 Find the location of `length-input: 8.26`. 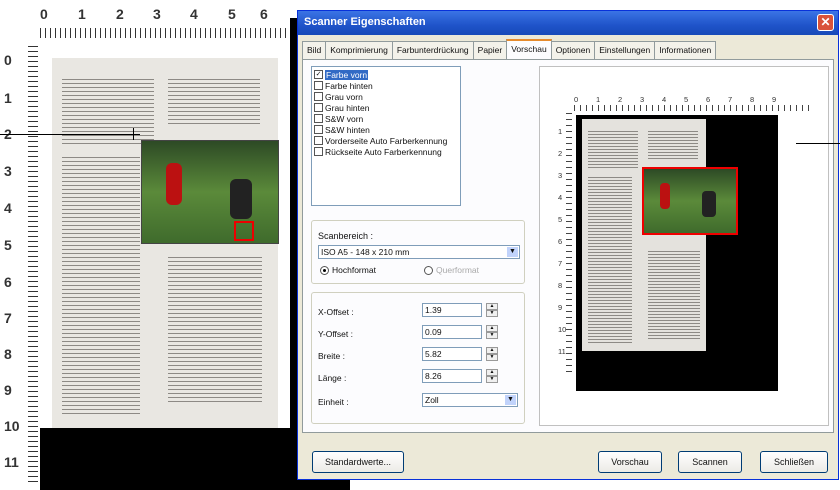

length-input: 8.26 is located at coordinates (452, 376).